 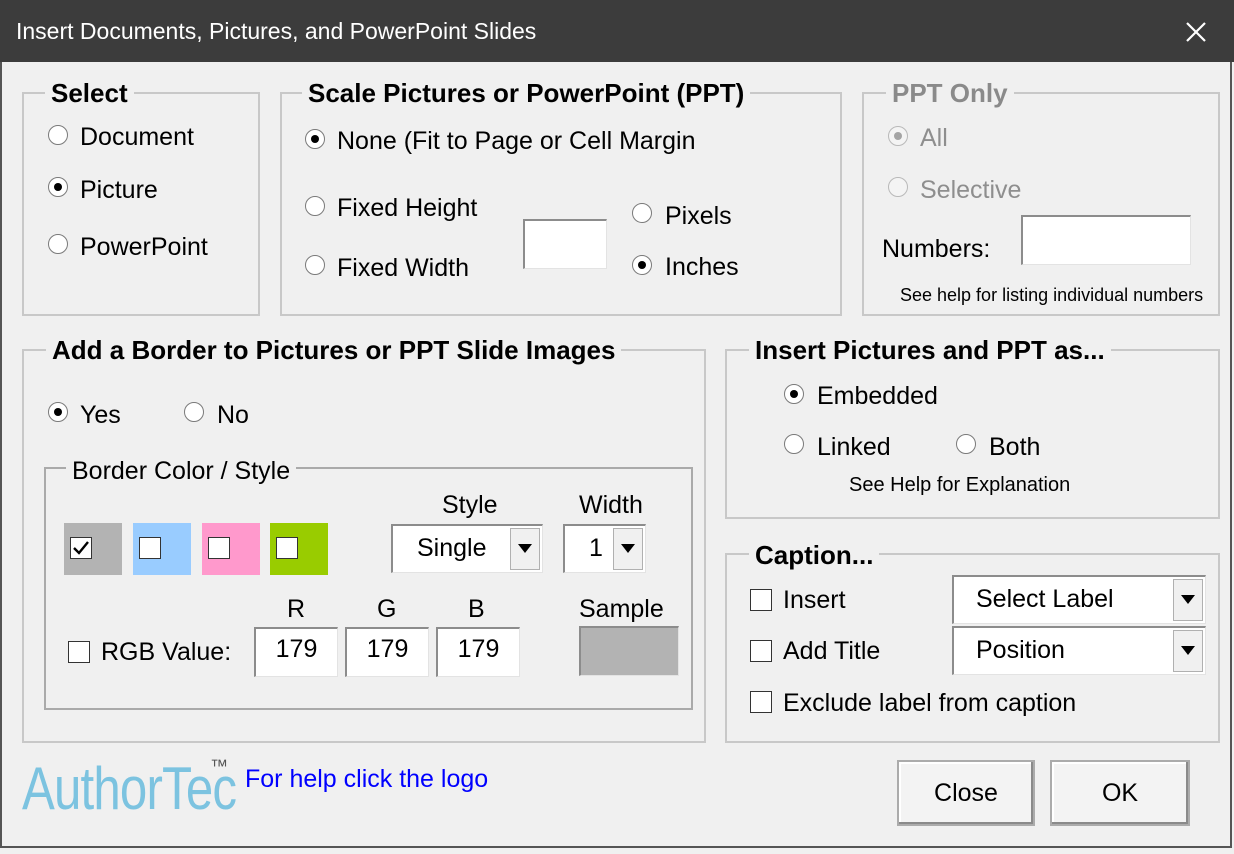 I want to click on radio-border-yes, so click(x=58, y=412).